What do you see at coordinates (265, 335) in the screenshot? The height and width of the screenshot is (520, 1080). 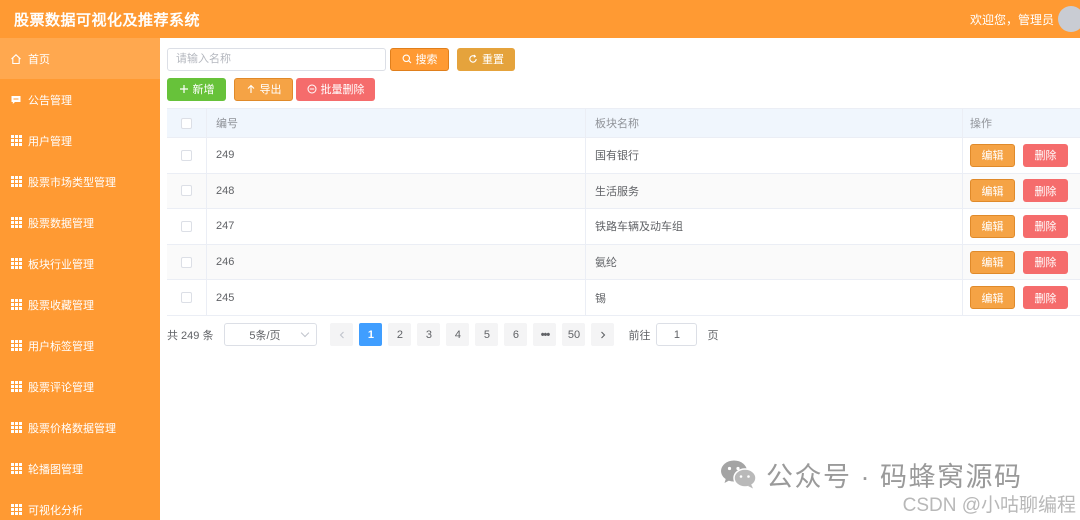 I see `page-size-value: 5条/页` at bounding box center [265, 335].